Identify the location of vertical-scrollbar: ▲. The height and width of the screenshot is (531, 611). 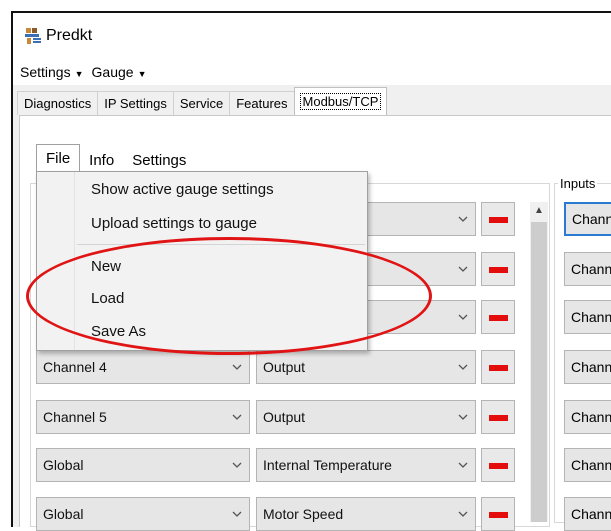
(539, 362).